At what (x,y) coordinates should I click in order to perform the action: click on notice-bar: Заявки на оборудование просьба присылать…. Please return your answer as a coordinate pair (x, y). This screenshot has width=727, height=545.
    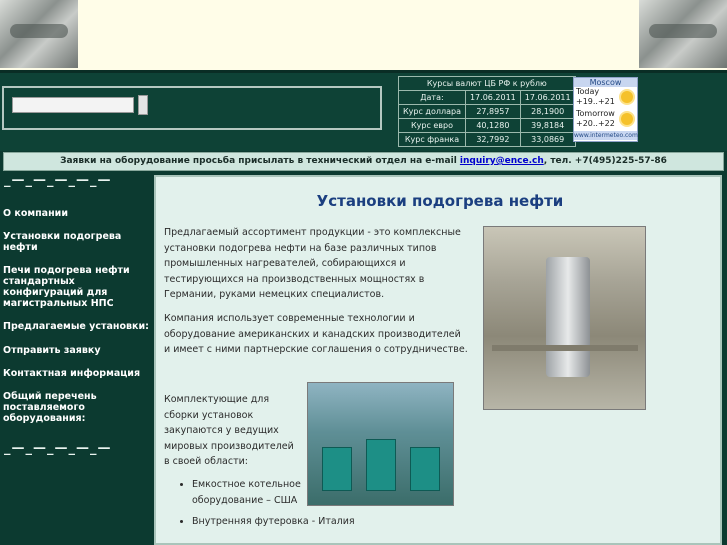
    Looking at the image, I should click on (363, 161).